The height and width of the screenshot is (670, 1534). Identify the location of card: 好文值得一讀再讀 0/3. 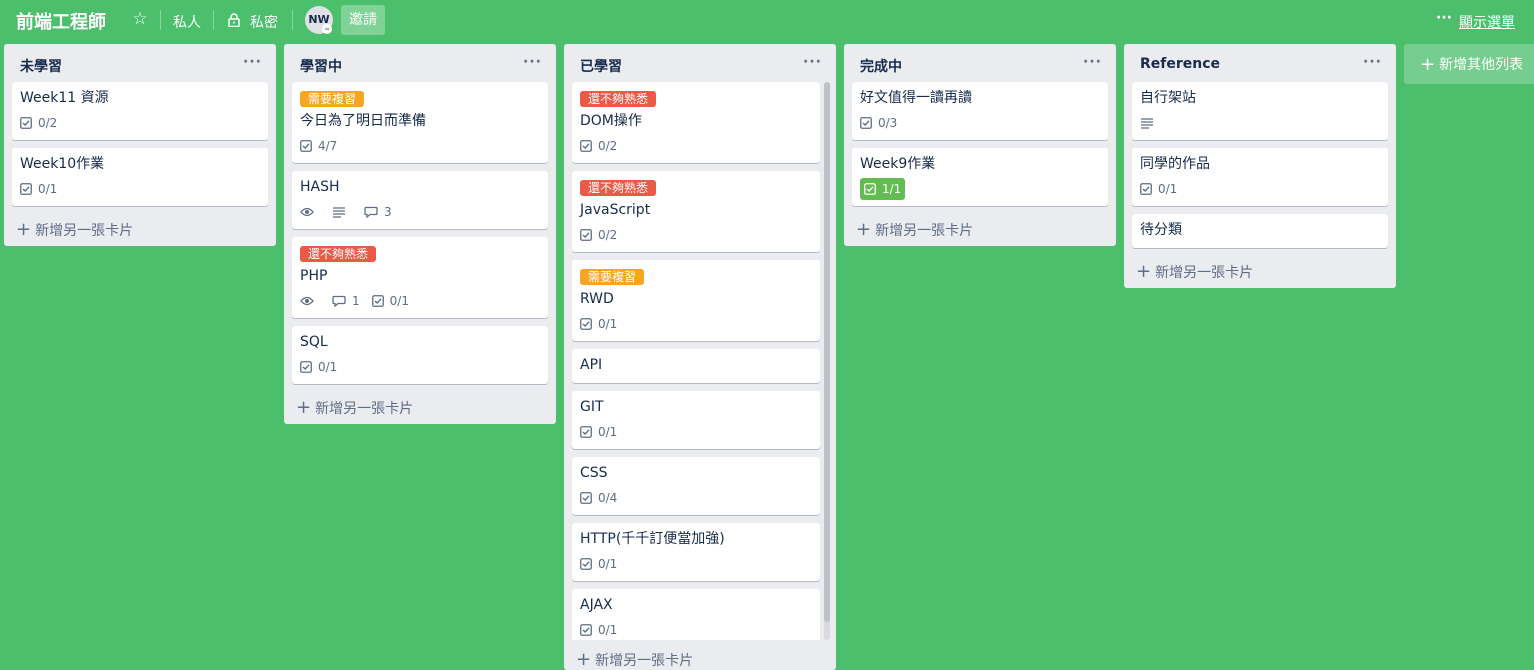
(980, 111).